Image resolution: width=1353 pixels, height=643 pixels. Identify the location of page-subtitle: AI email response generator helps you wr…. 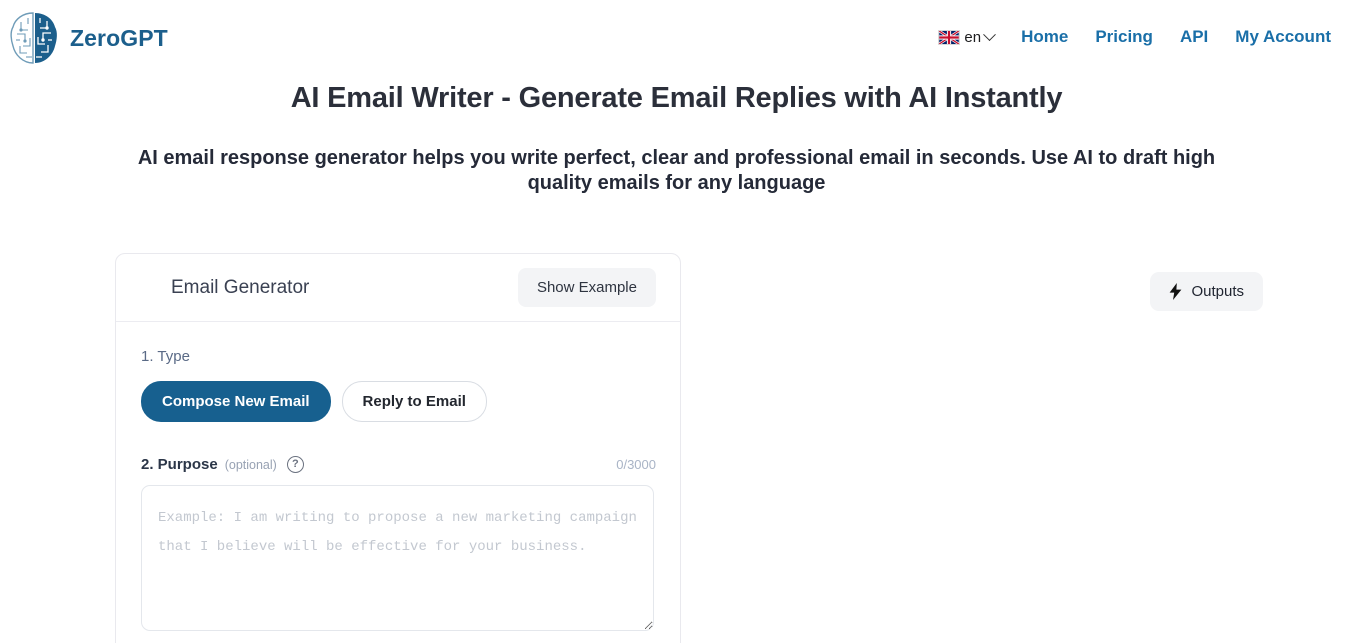
(676, 170).